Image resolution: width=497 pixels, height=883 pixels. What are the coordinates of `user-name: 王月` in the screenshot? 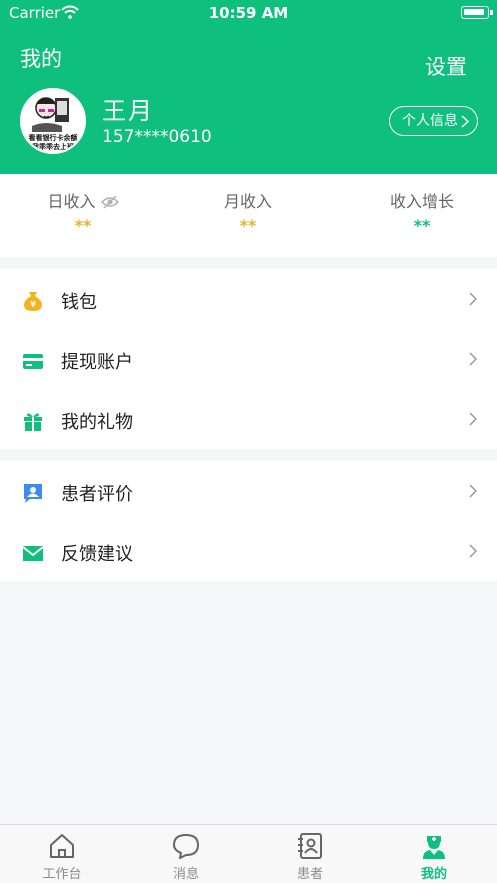 It's located at (128, 111).